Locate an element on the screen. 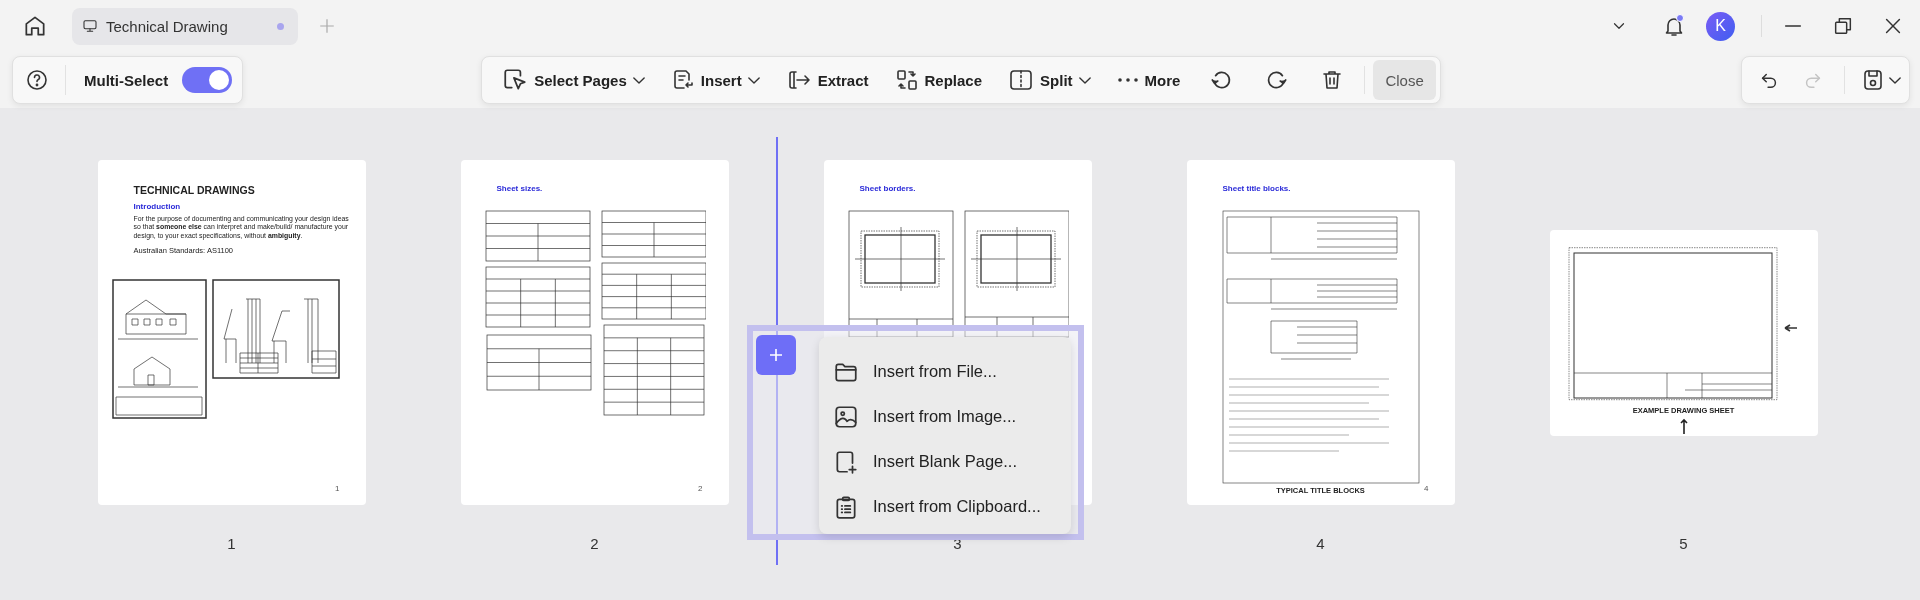 This screenshot has width=1920, height=600. more-icon is located at coordinates (1127, 80).